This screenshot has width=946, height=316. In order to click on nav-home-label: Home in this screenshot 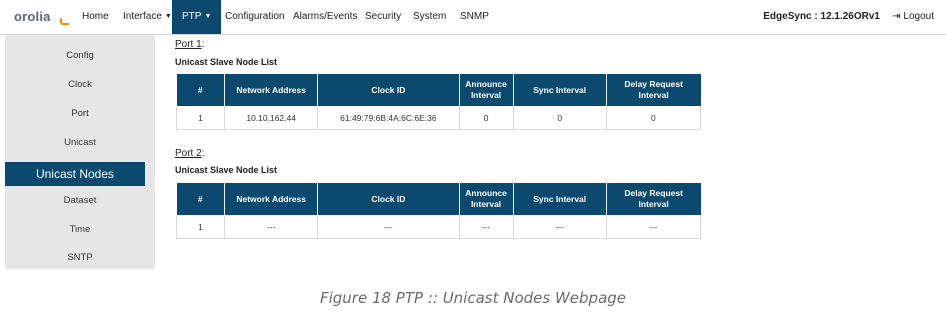, I will do `click(95, 16)`.